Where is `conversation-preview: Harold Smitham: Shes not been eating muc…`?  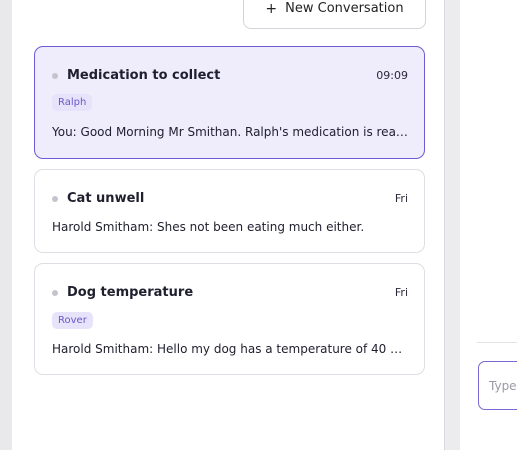
conversation-preview: Harold Smitham: Shes not been eating muc… is located at coordinates (208, 227).